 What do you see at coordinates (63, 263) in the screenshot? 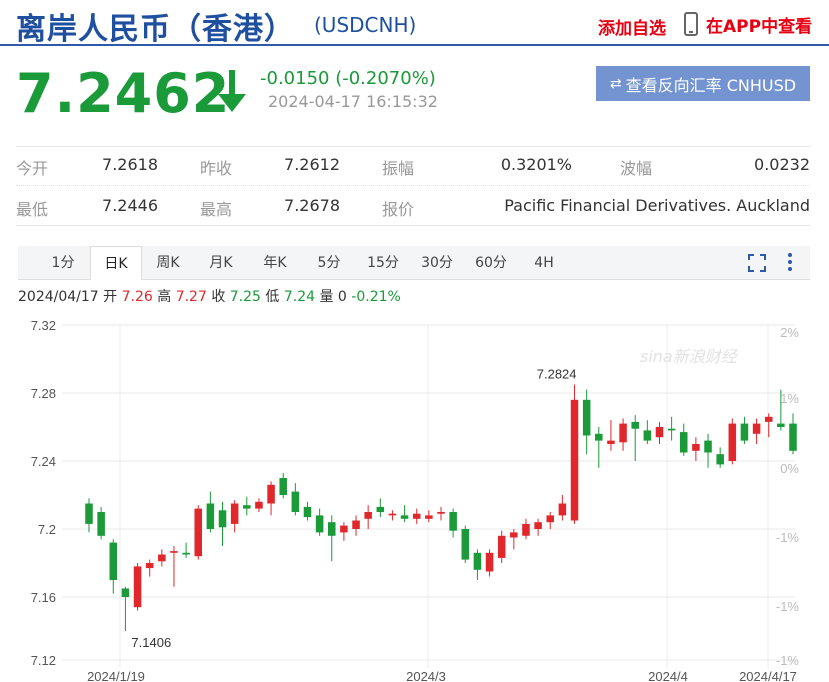
I see `tab-1min: 1分` at bounding box center [63, 263].